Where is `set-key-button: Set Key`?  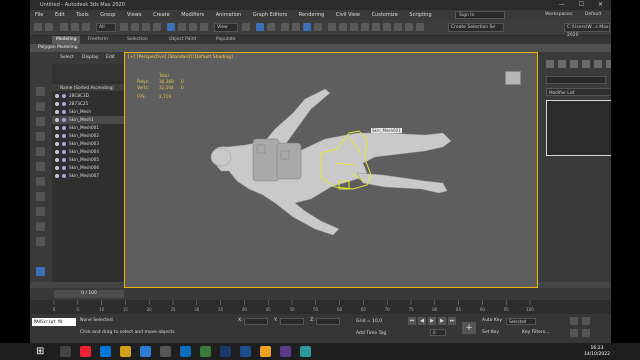
set-key-button: Set Key is located at coordinates (490, 332).